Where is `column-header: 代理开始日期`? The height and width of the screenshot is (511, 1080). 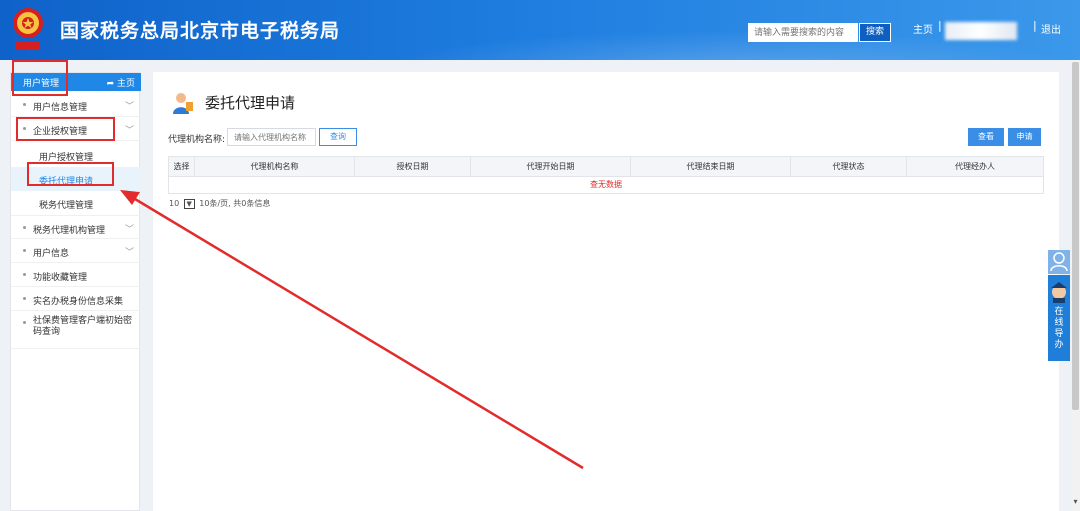
column-header: 代理开始日期 is located at coordinates (551, 167).